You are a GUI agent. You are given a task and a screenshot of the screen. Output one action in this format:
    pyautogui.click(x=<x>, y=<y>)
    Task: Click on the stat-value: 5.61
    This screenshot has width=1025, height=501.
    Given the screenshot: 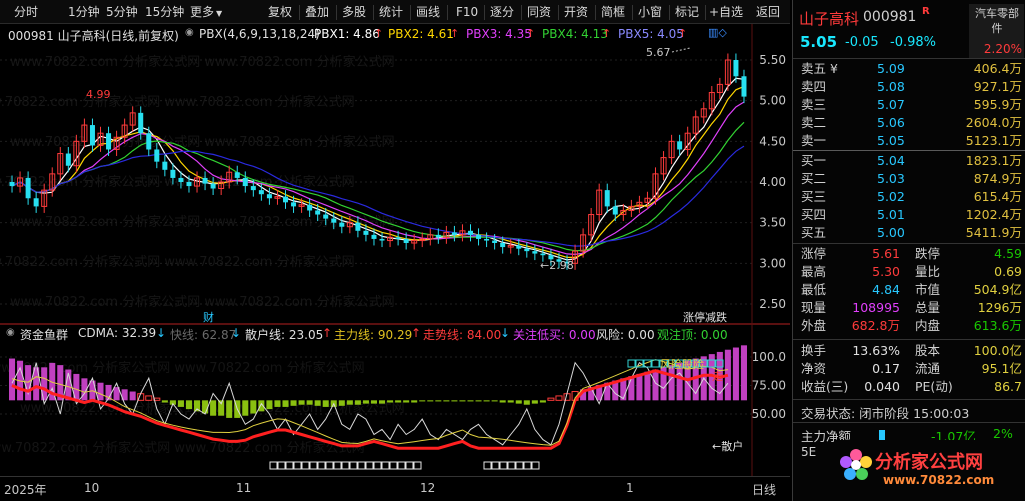 What is the action you would take?
    pyautogui.click(x=886, y=253)
    